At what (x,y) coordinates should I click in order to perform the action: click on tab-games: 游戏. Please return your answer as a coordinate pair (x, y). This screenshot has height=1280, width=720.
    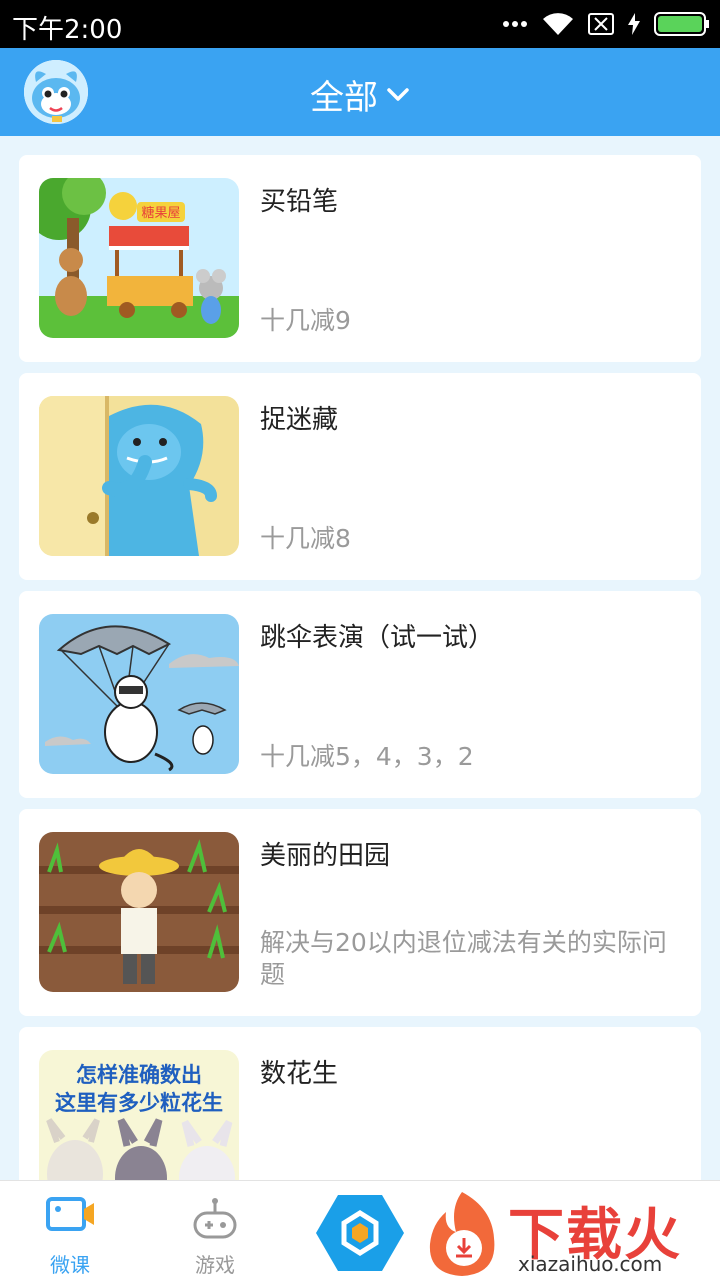
    Looking at the image, I should click on (215, 1230).